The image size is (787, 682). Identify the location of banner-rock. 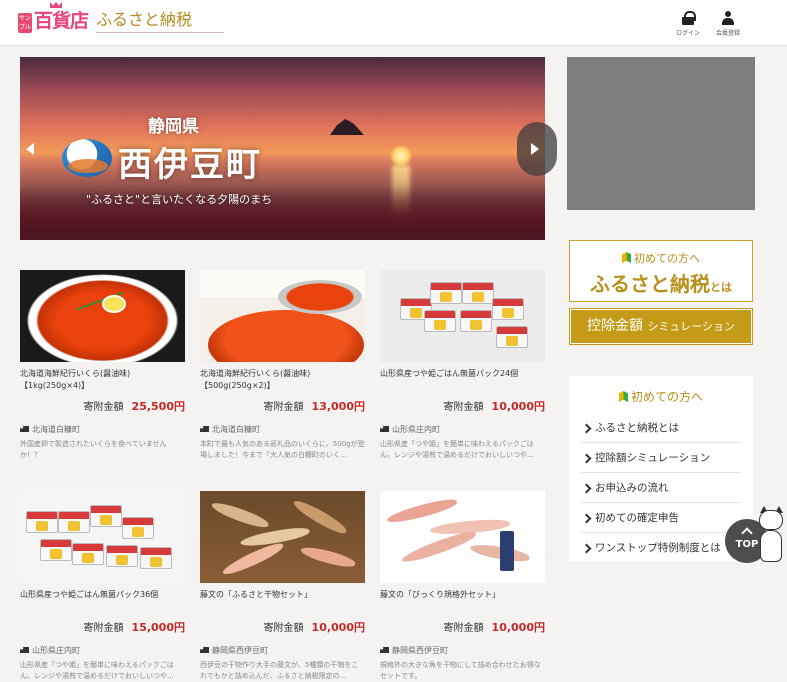
(347, 127).